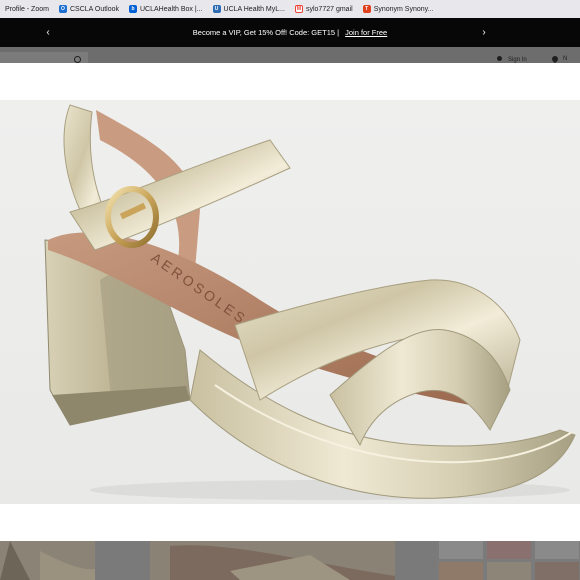  Describe the element at coordinates (216, 9) in the screenshot. I see `ucla-icon: U` at that location.